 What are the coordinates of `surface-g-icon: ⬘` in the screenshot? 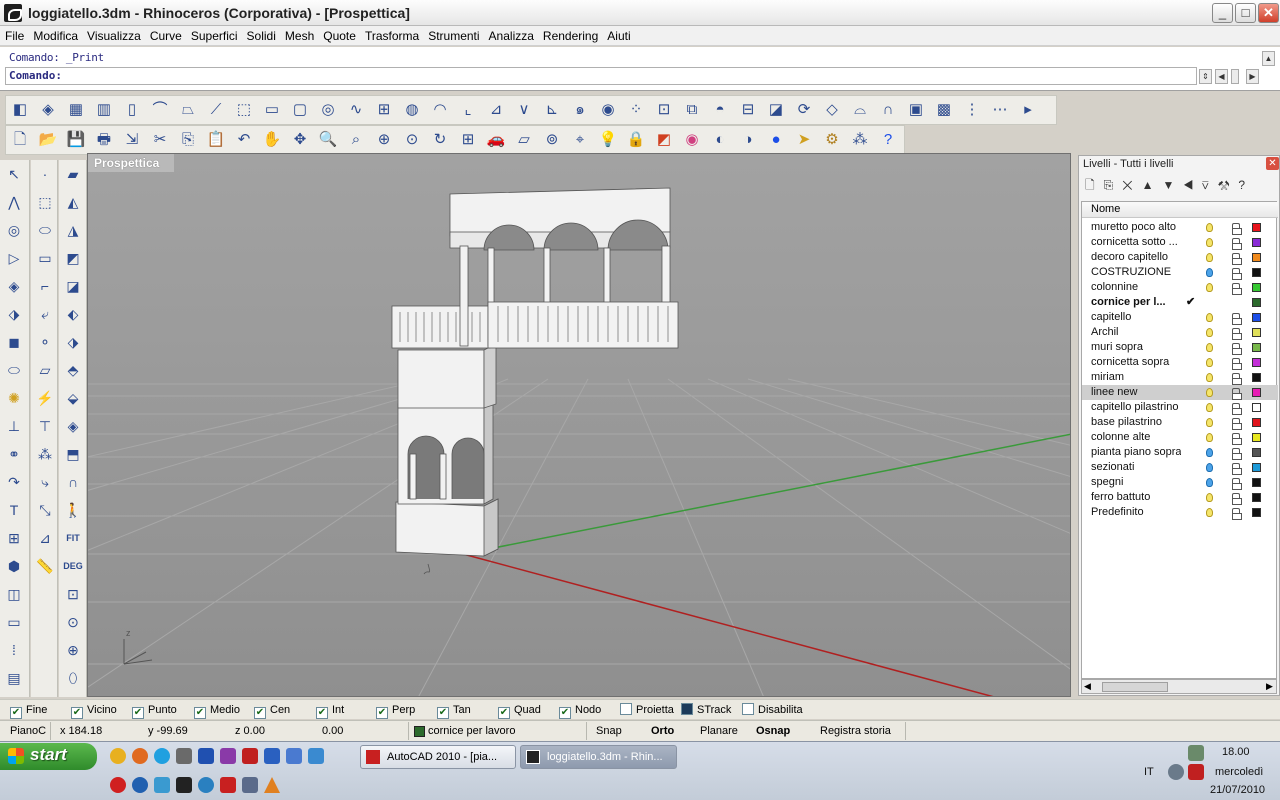 It's located at (73, 370).